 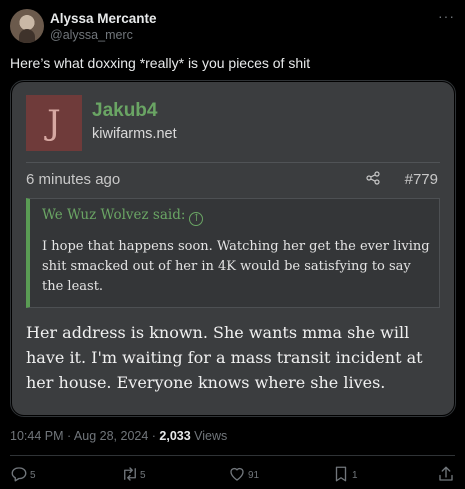 I want to click on views-count: 2,033, so click(x=175, y=436).